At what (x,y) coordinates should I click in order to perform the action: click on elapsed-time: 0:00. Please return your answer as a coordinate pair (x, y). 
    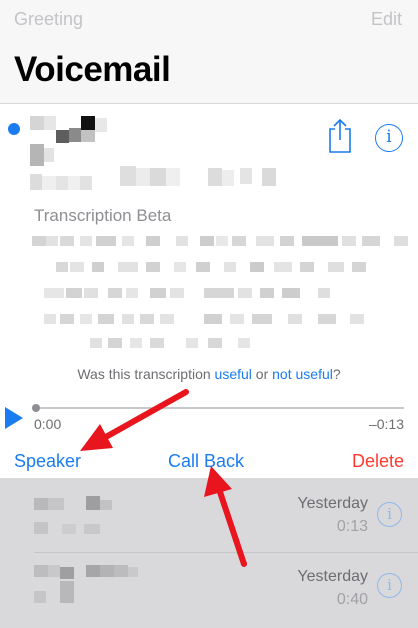
    Looking at the image, I should click on (48, 424).